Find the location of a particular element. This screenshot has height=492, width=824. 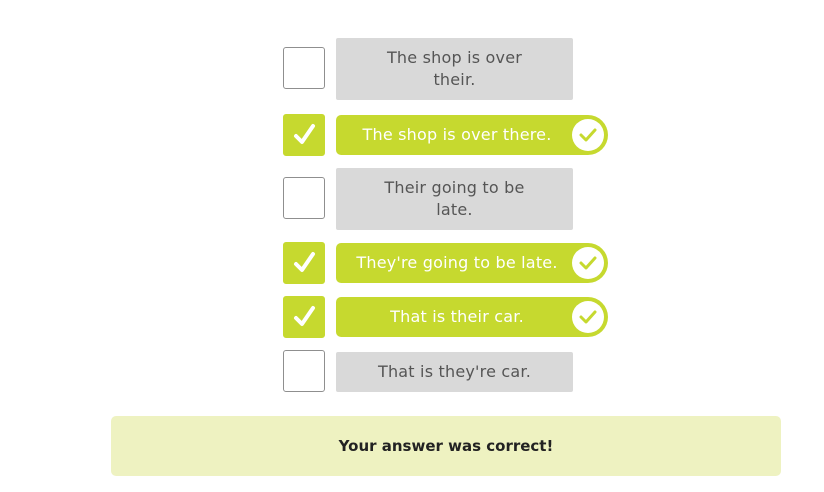

option-button: That is they're car. is located at coordinates (454, 372).